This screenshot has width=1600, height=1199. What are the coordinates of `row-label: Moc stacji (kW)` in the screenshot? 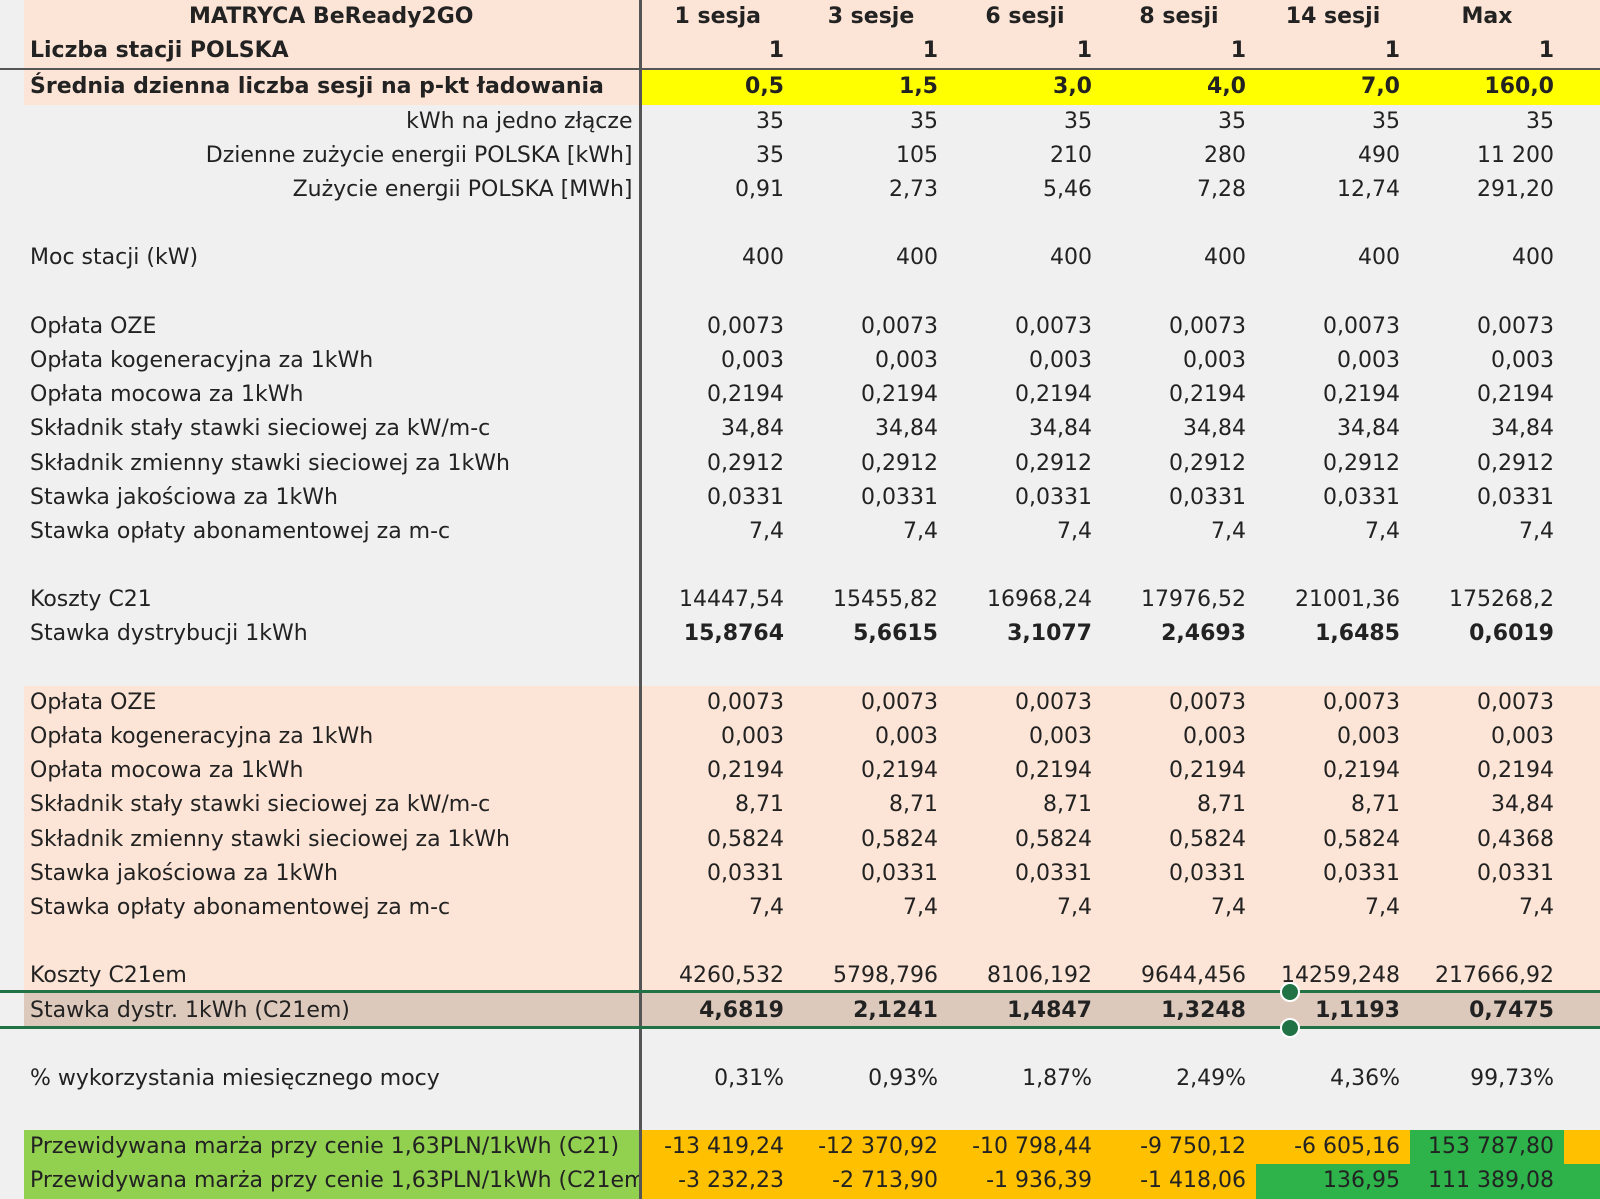 It's located at (333, 258).